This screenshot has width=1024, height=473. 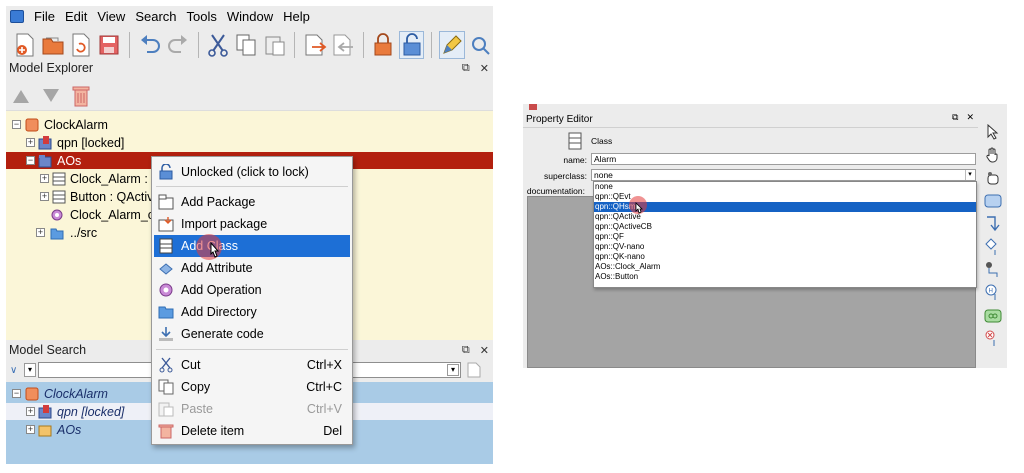 I want to click on cut-button, so click(x=217, y=45).